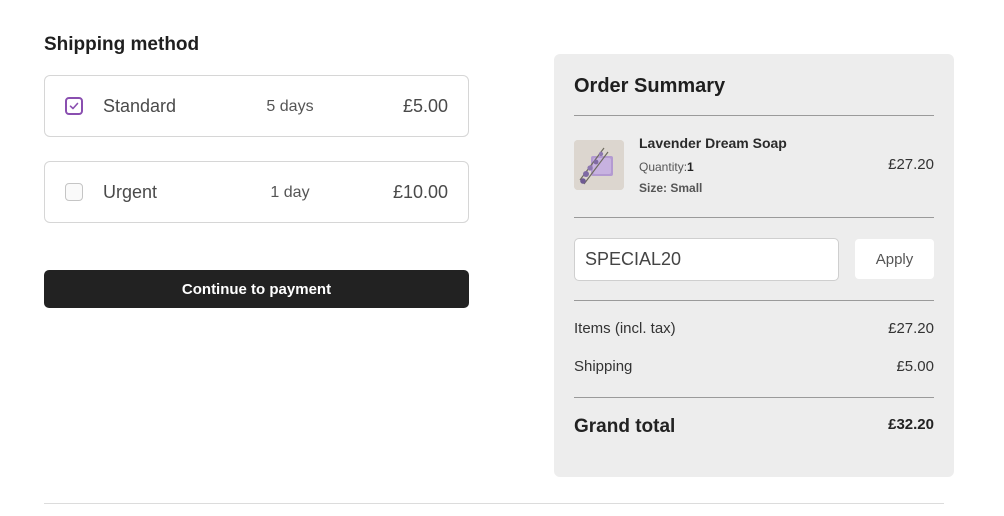  What do you see at coordinates (256, 106) in the screenshot?
I see `shipping-option-standard: Standard 5 days £5.00` at bounding box center [256, 106].